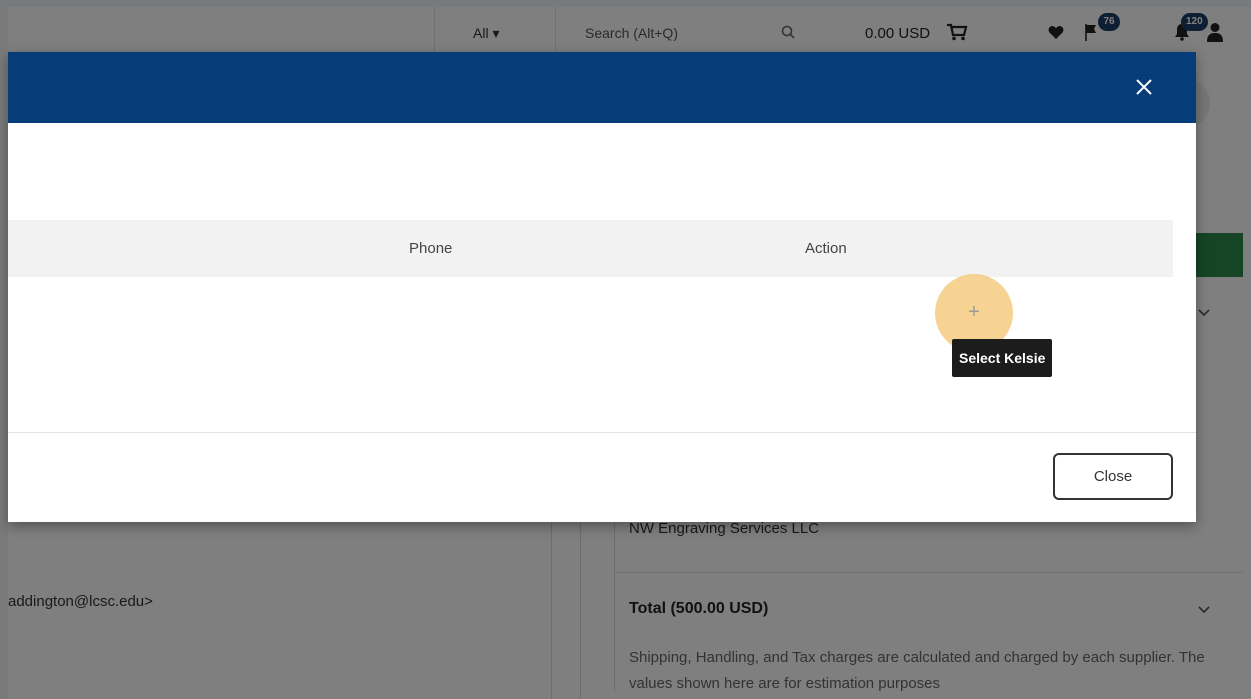 The width and height of the screenshot is (1251, 699). I want to click on column-header-action: Action, so click(826, 248).